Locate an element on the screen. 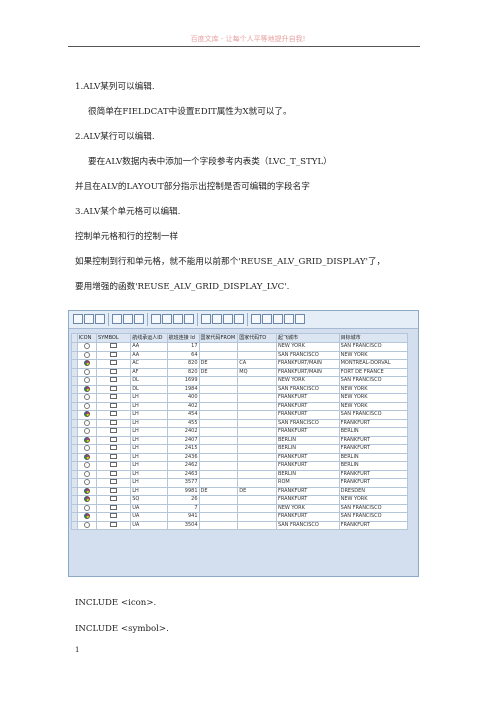 The image size is (496, 702). table-row: LH 2415 BERLIN FRANKFURT is located at coordinates (240, 449).